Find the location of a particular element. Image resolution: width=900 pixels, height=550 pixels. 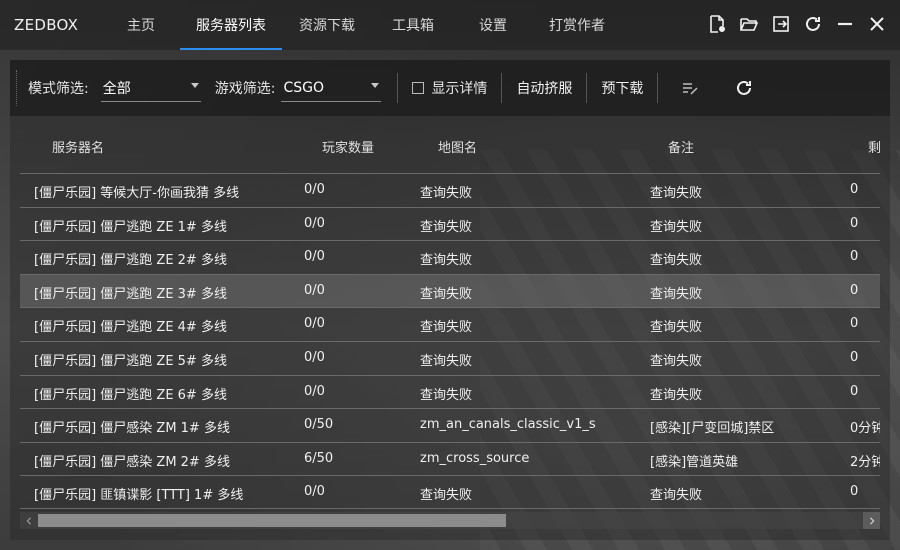

game-filter-select: CSGO is located at coordinates (331, 88).